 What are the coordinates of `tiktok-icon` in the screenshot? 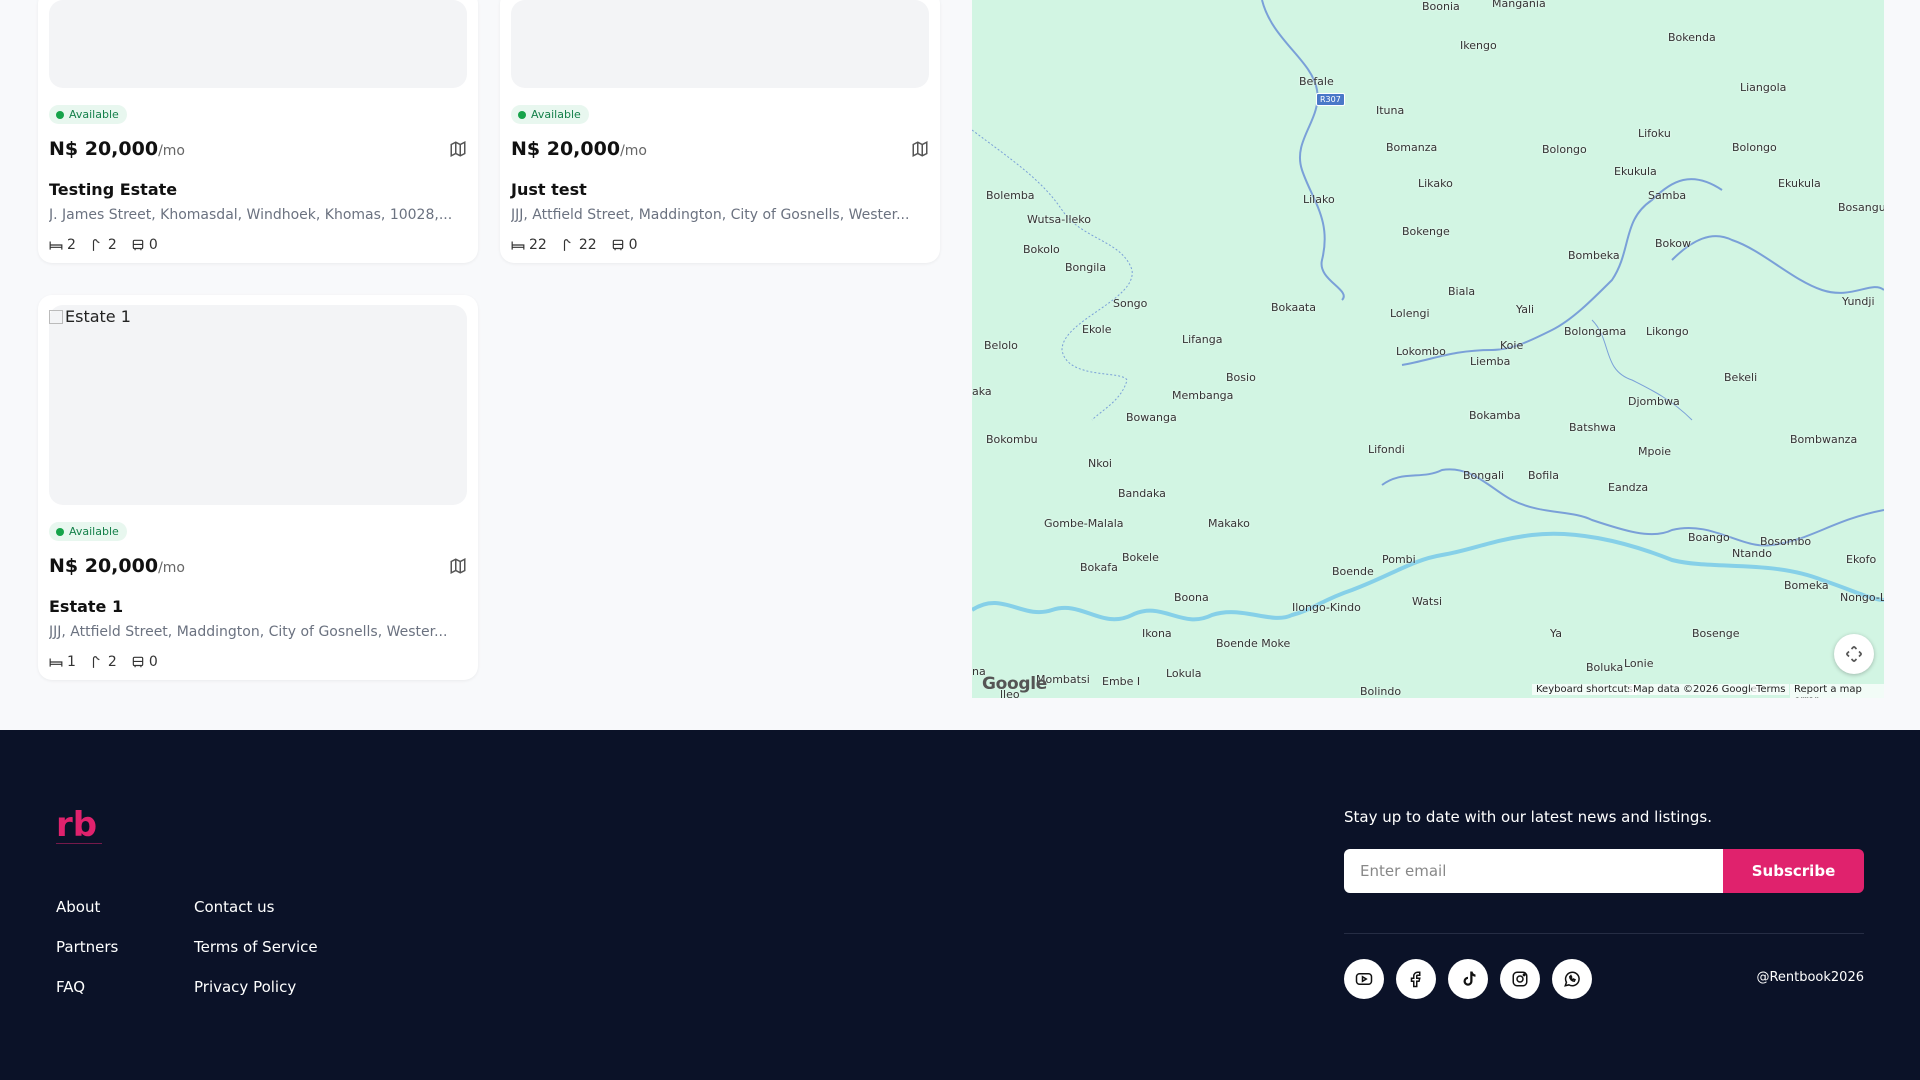 It's located at (1468, 979).